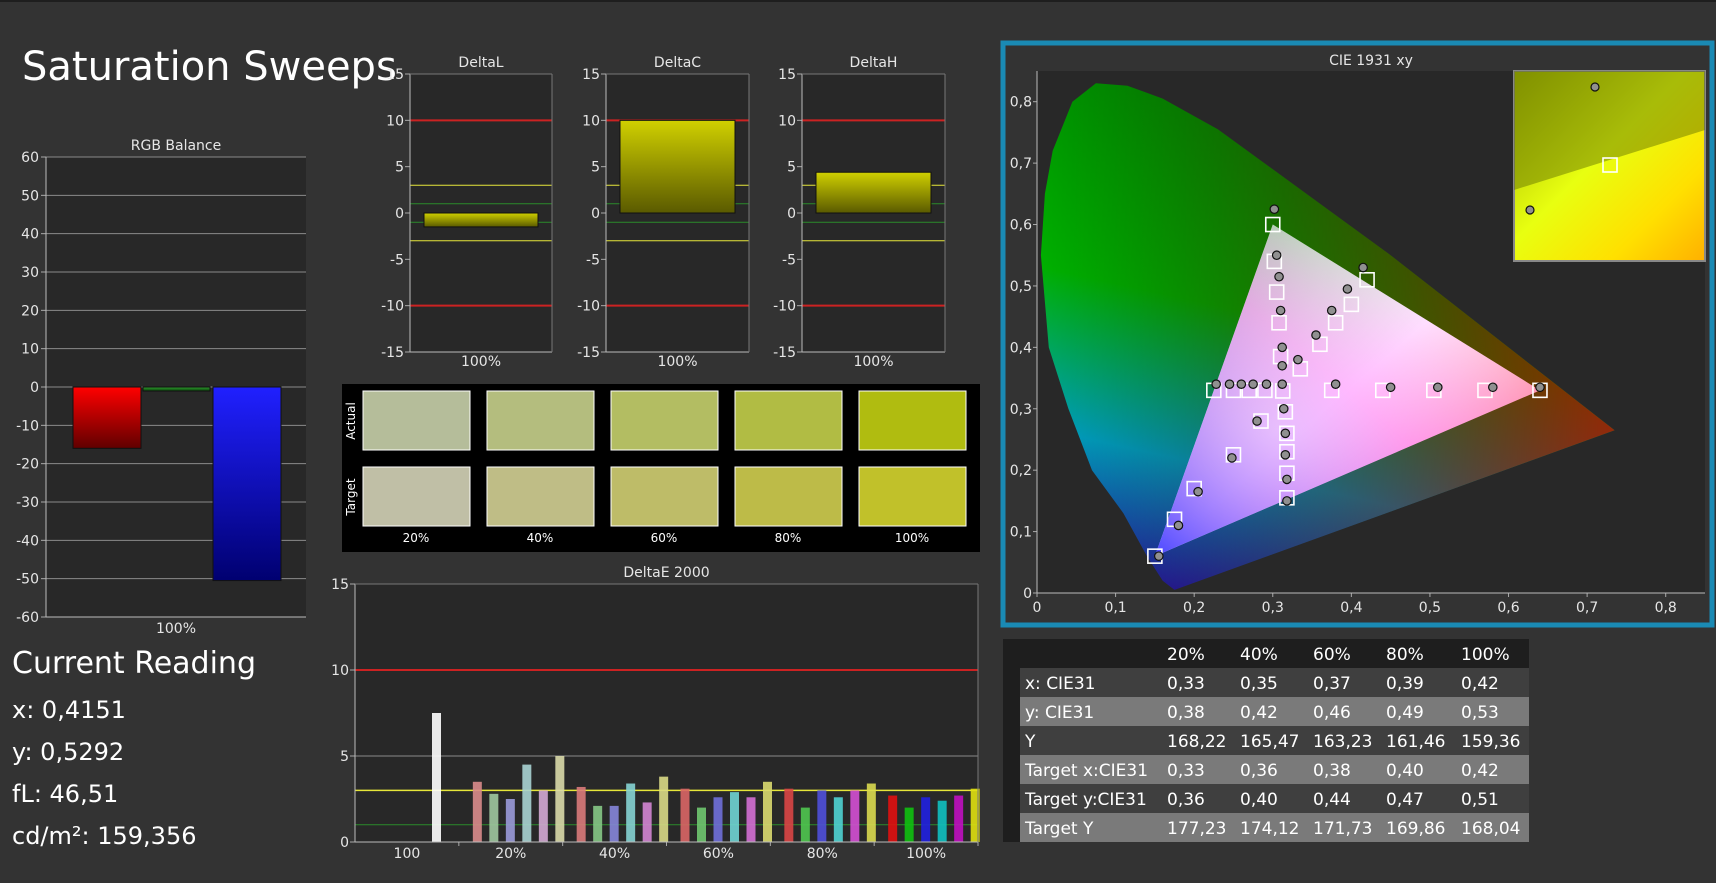 Image resolution: width=1716 pixels, height=883 pixels. Describe the element at coordinates (392, 307) in the screenshot. I see `delta-l-ytick-label: -10` at that location.